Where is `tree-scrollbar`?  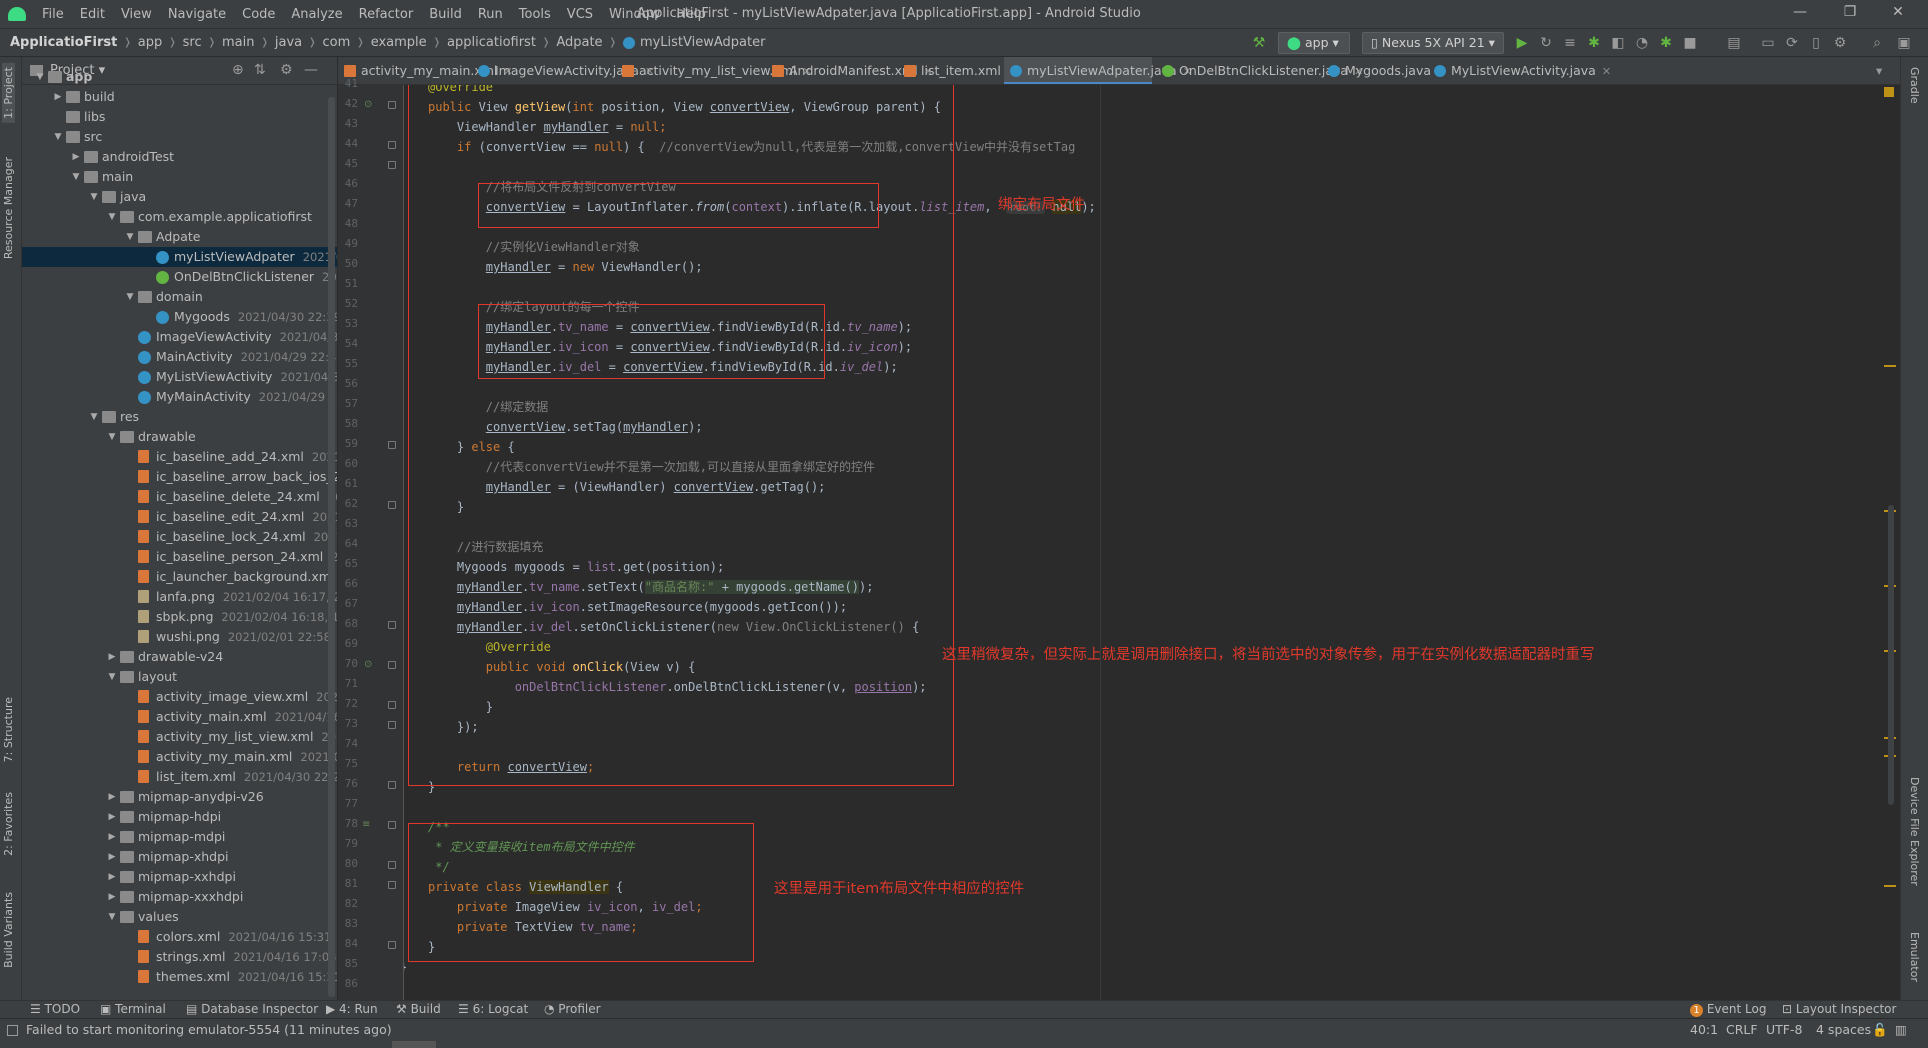 tree-scrollbar is located at coordinates (331, 547).